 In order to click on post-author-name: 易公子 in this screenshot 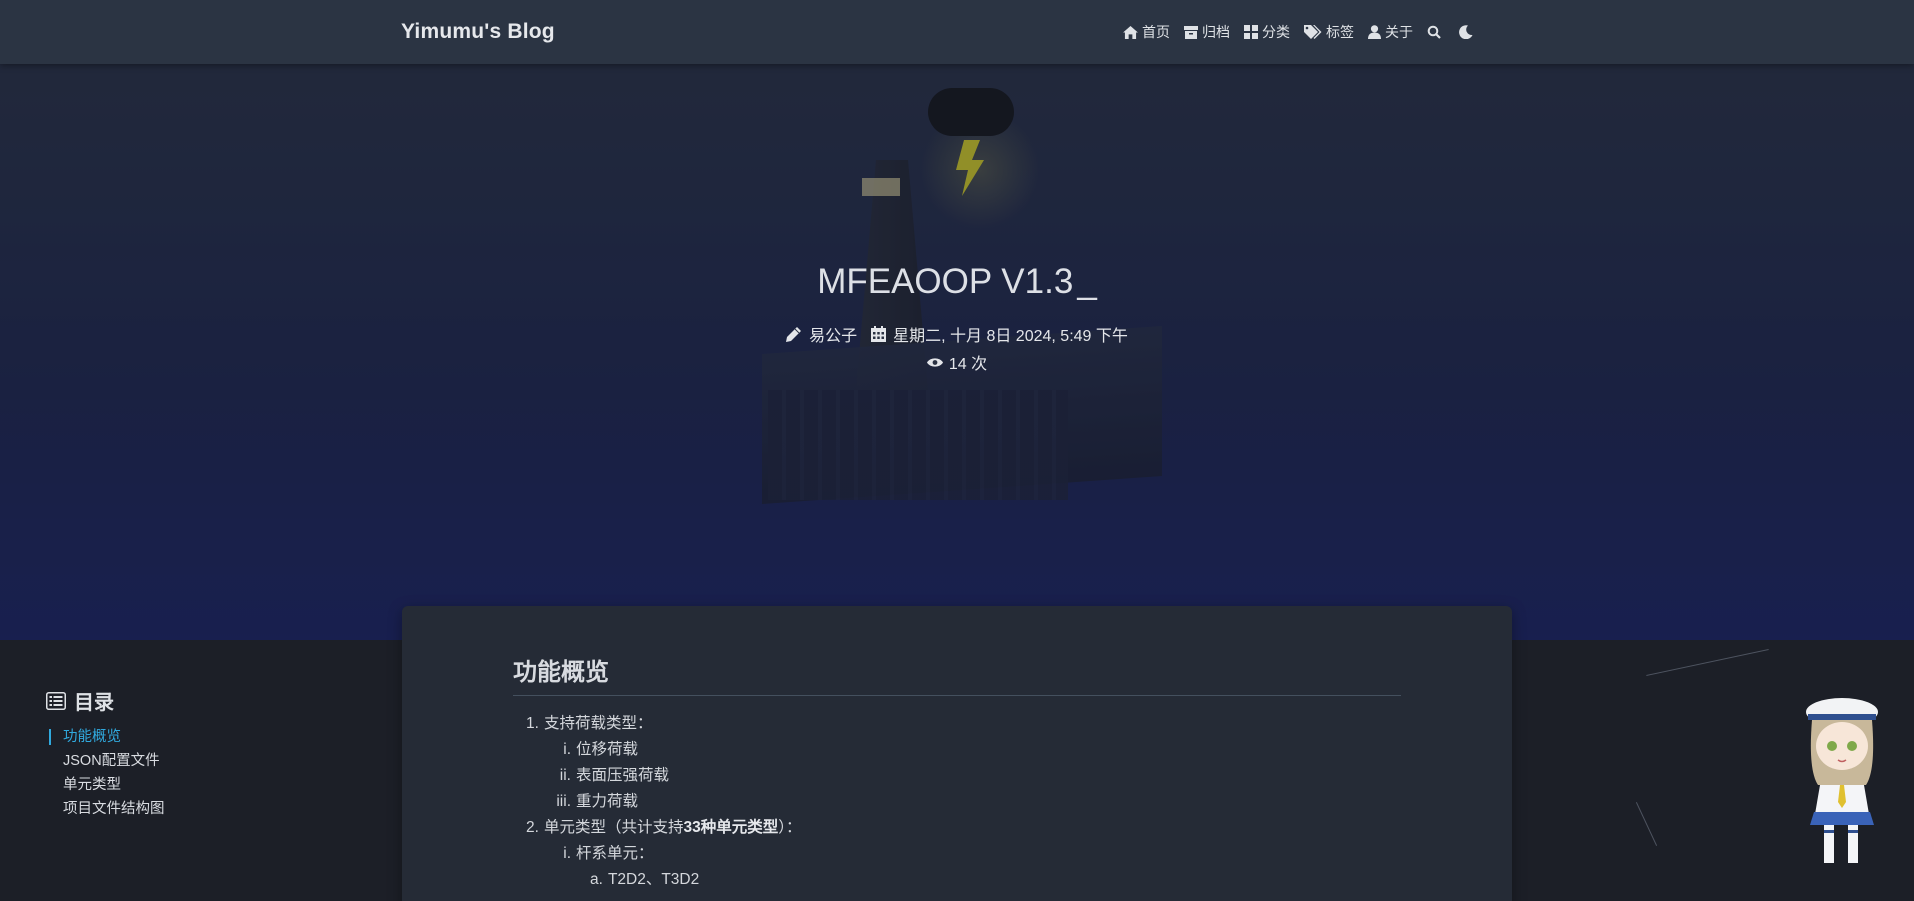, I will do `click(833, 336)`.